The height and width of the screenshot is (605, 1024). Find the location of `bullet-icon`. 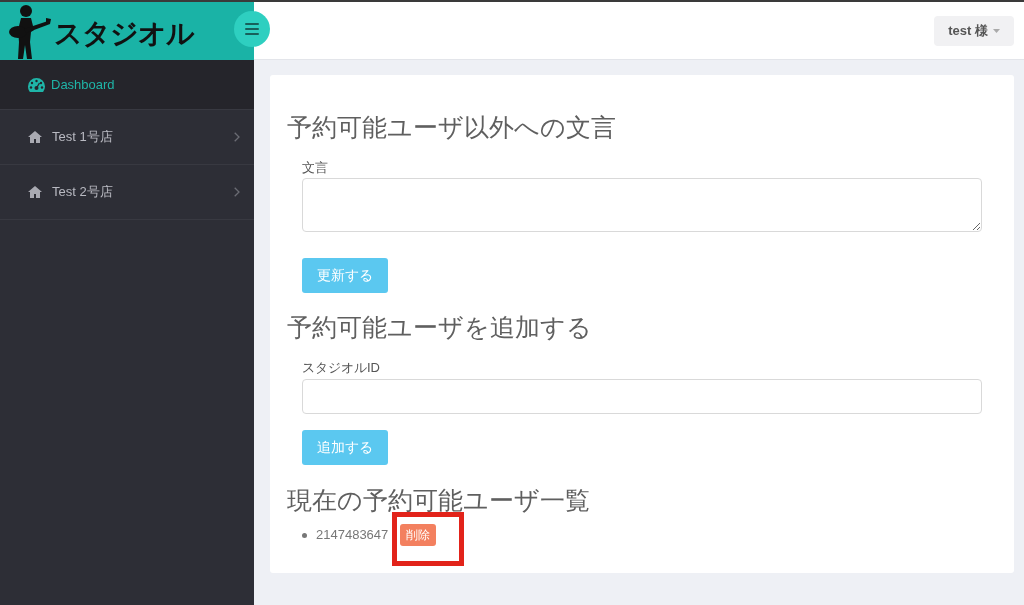

bullet-icon is located at coordinates (304, 535).